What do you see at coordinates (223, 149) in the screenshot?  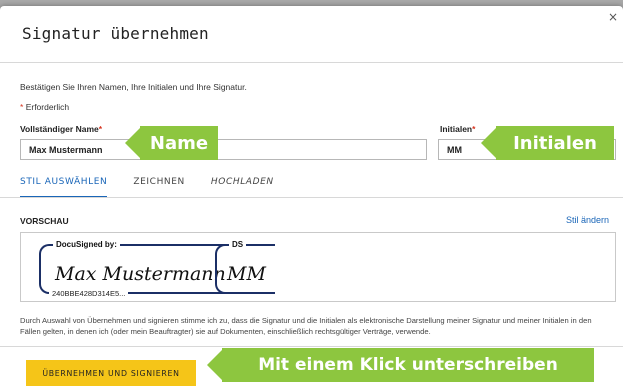 I see `full-name-input: Max Mustermann` at bounding box center [223, 149].